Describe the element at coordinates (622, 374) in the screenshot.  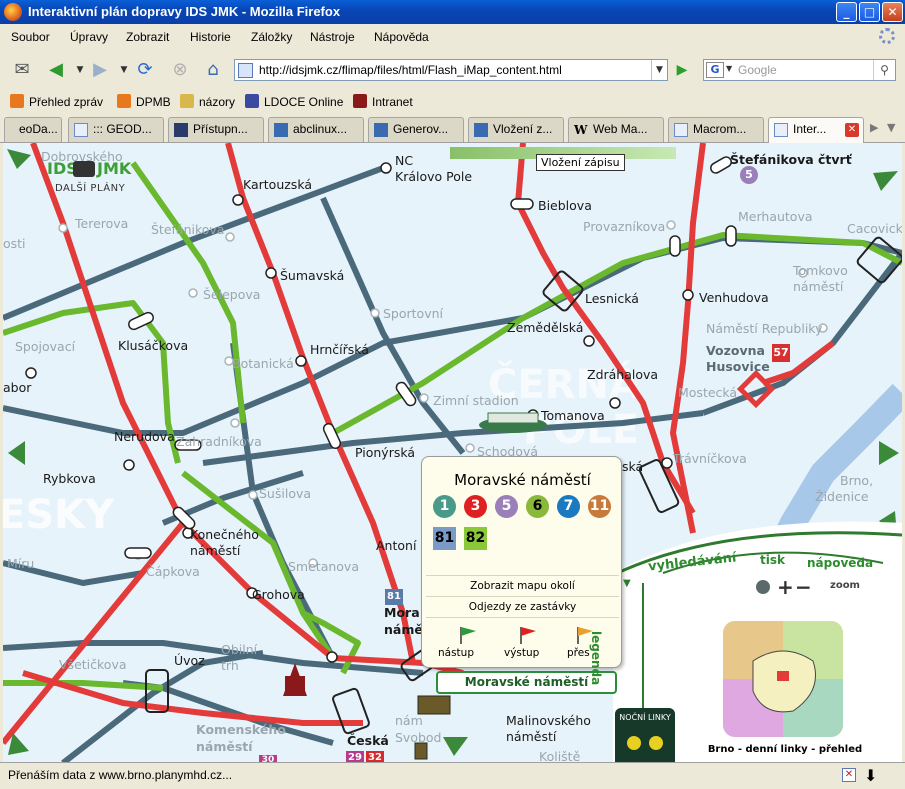
I see `station-label: Zdráhalova` at that location.